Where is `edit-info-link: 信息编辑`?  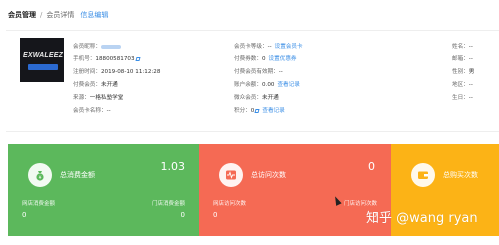
edit-info-link: 信息编辑 is located at coordinates (94, 15).